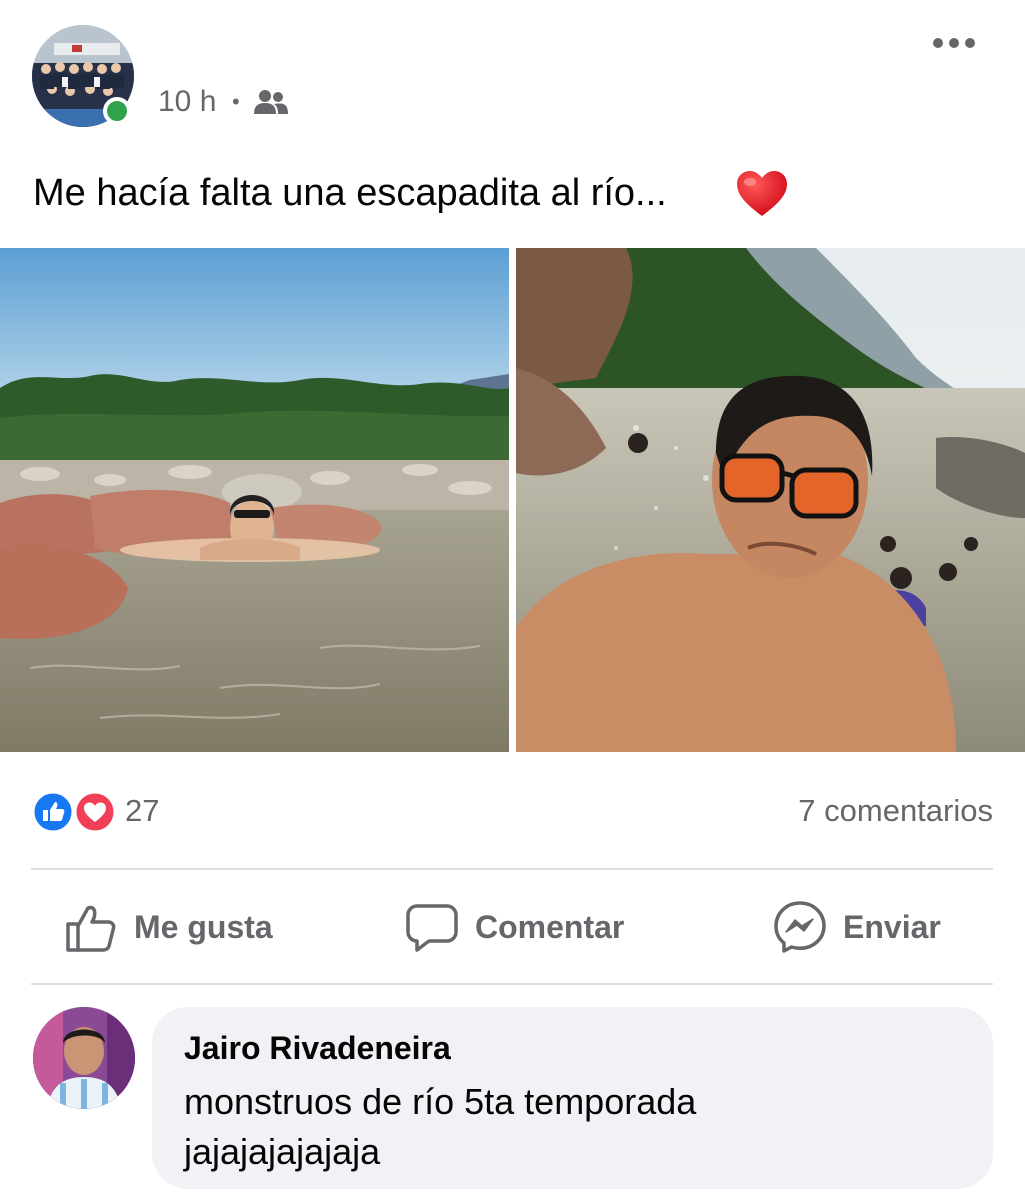 The image size is (1025, 1200). I want to click on comment-text-line: jajajajajajaja, so click(282, 1151).